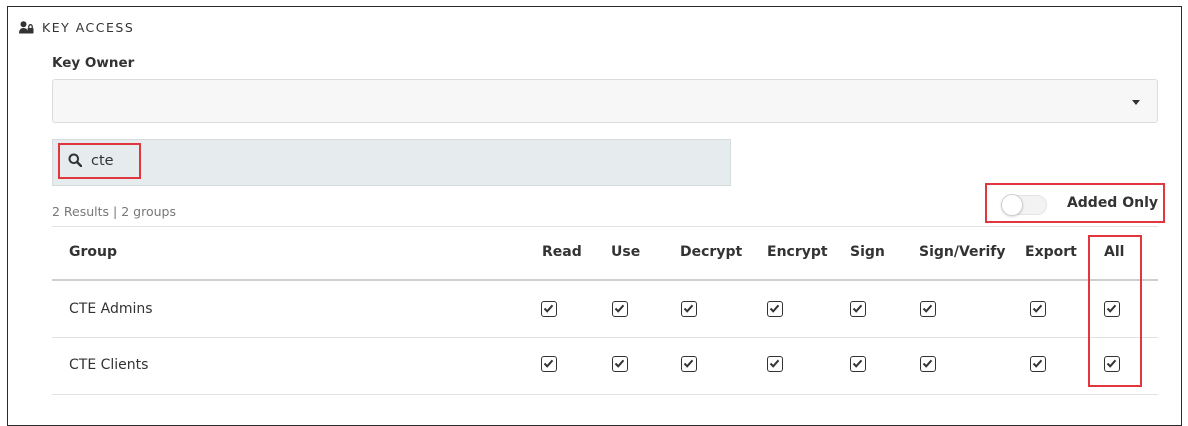 The height and width of the screenshot is (426, 1188). Describe the element at coordinates (75, 161) in the screenshot. I see `search-icon` at that location.